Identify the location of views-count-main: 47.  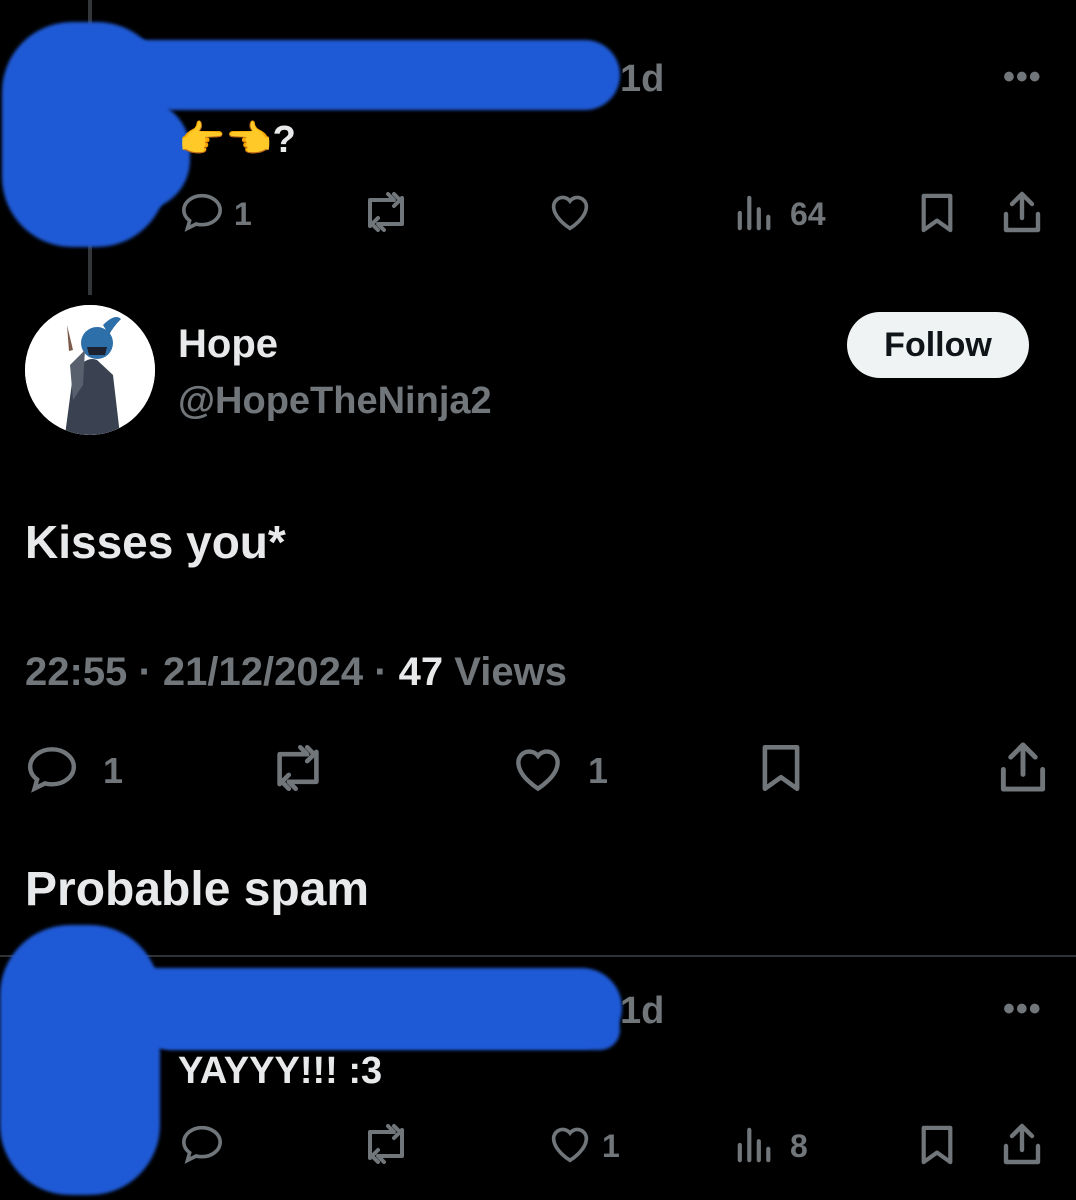
(421, 672).